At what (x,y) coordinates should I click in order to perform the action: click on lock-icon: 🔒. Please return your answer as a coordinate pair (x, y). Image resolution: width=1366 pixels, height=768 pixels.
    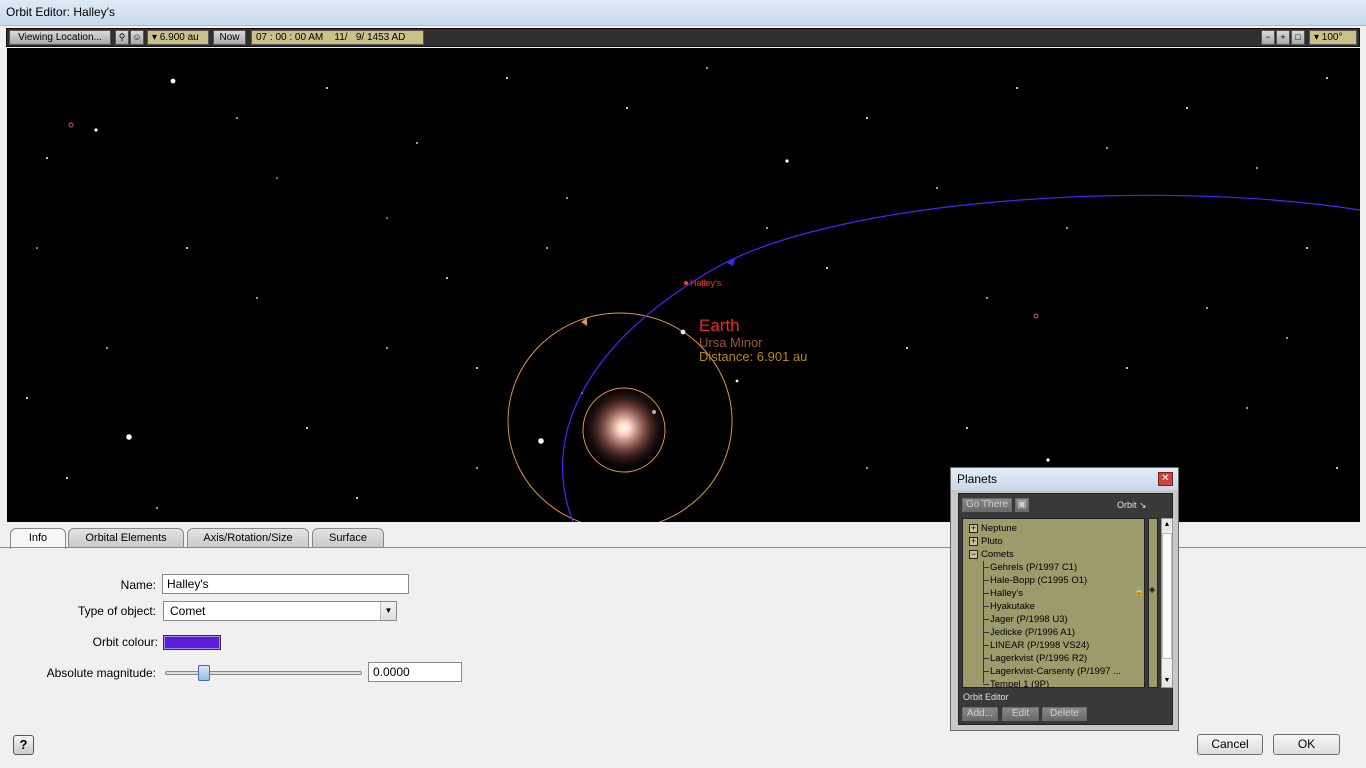
    Looking at the image, I should click on (1139, 591).